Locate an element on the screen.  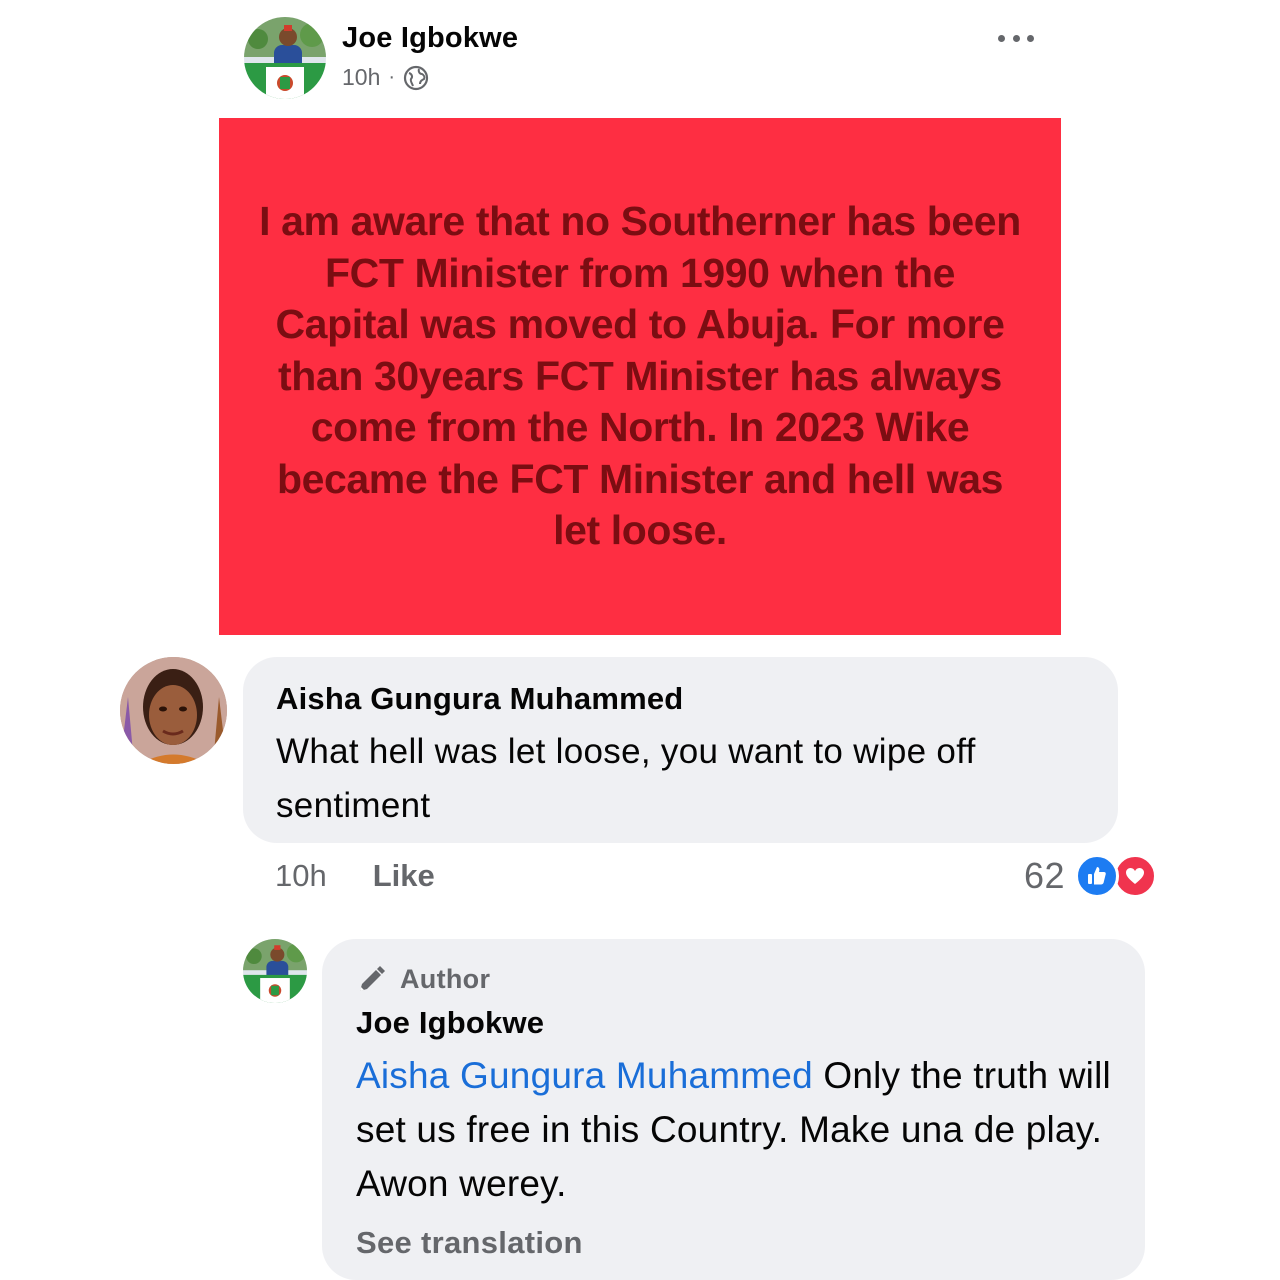
commenter-name: Aisha Gungura Muhammed is located at coordinates (681, 699).